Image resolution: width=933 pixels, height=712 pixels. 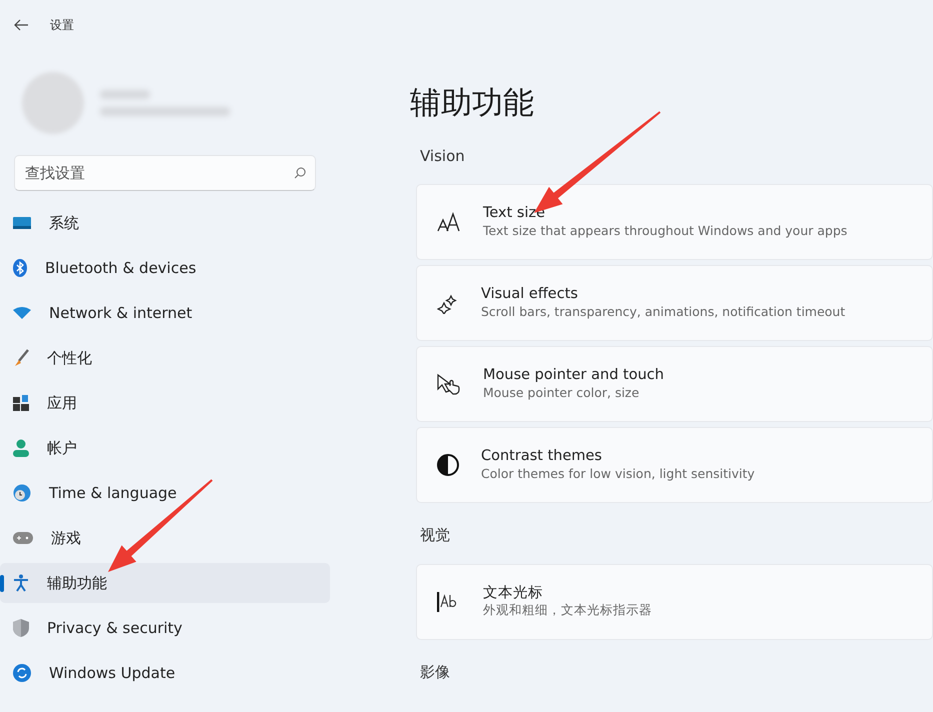 I want to click on settings-card: Mouse pointer and touch Mouse pointer color, size, so click(x=674, y=384).